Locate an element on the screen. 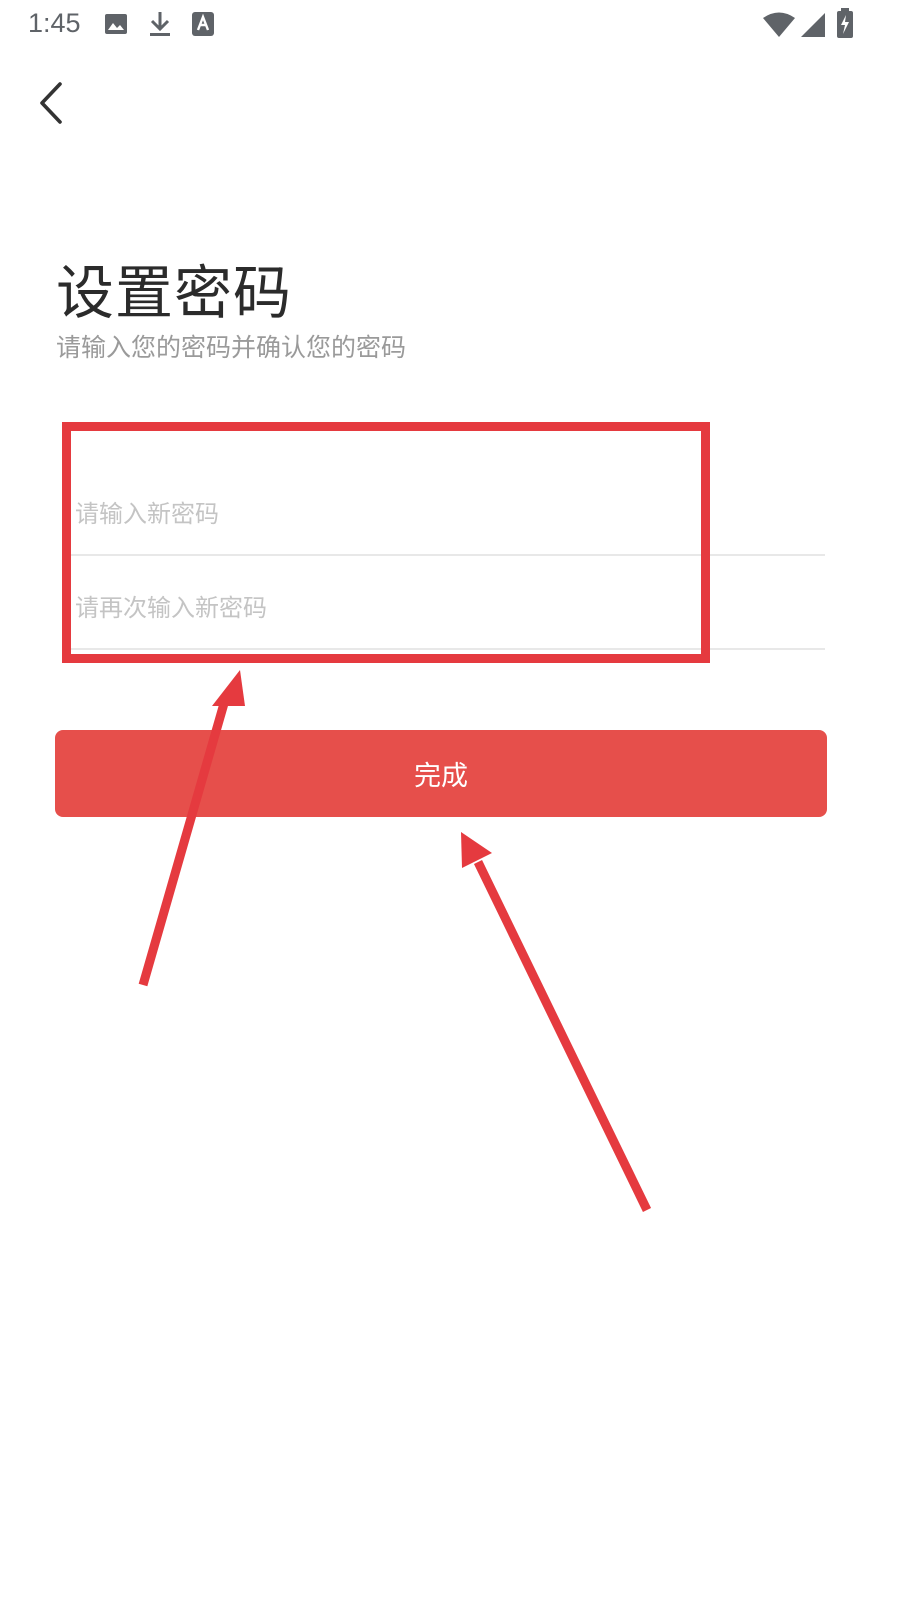 The height and width of the screenshot is (1600, 900). wifi-icon is located at coordinates (779, 27).